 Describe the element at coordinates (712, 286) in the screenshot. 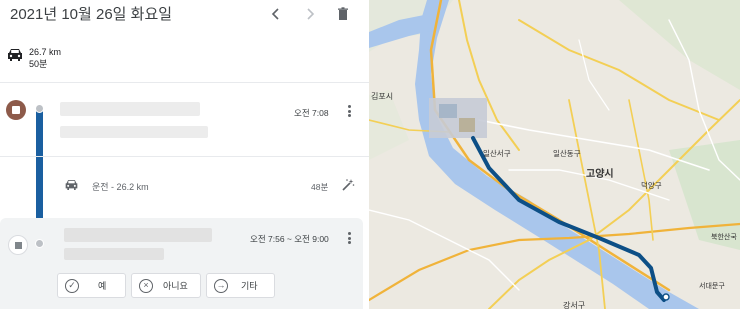

I see `map-label-seodaemungu: 서대문구` at that location.